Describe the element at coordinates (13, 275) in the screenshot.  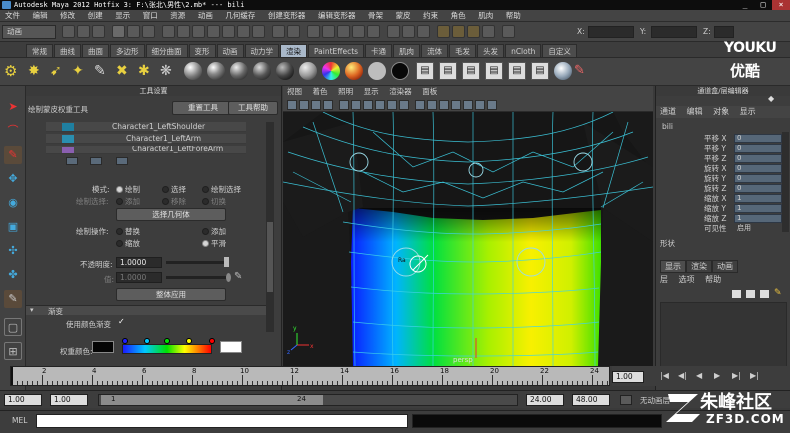
I see `soft-mod-tool-icon: ✤` at that location.